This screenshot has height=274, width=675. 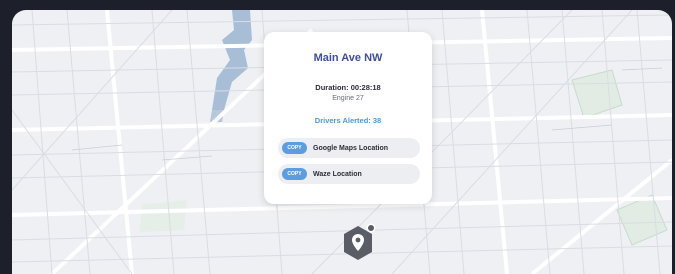 I want to click on popup-title: Main Ave NW, so click(x=348, y=58).